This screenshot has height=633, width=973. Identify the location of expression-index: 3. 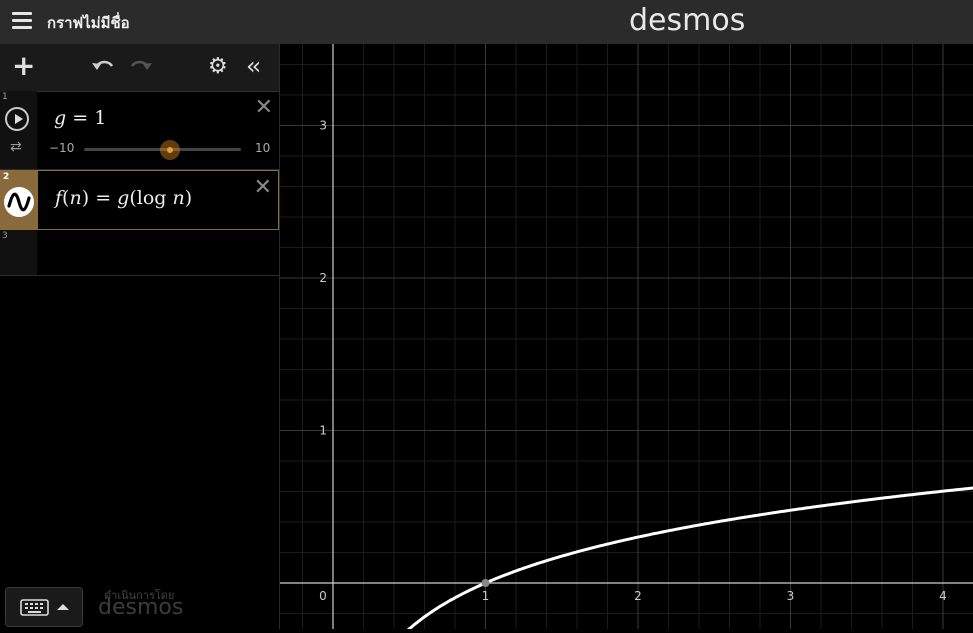
(5, 236).